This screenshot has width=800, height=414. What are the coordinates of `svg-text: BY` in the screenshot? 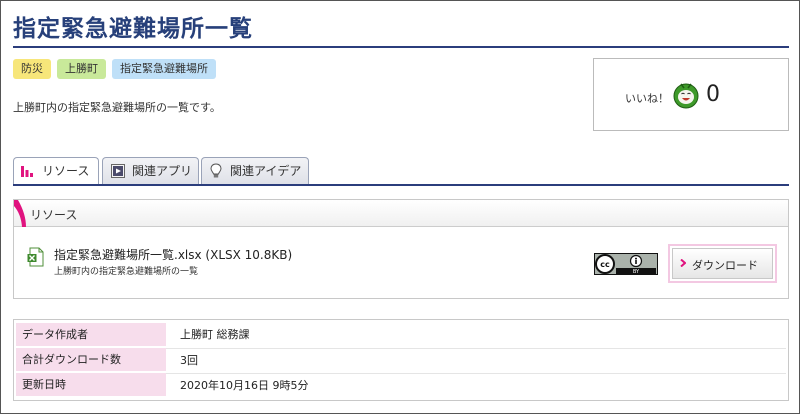 It's located at (636, 272).